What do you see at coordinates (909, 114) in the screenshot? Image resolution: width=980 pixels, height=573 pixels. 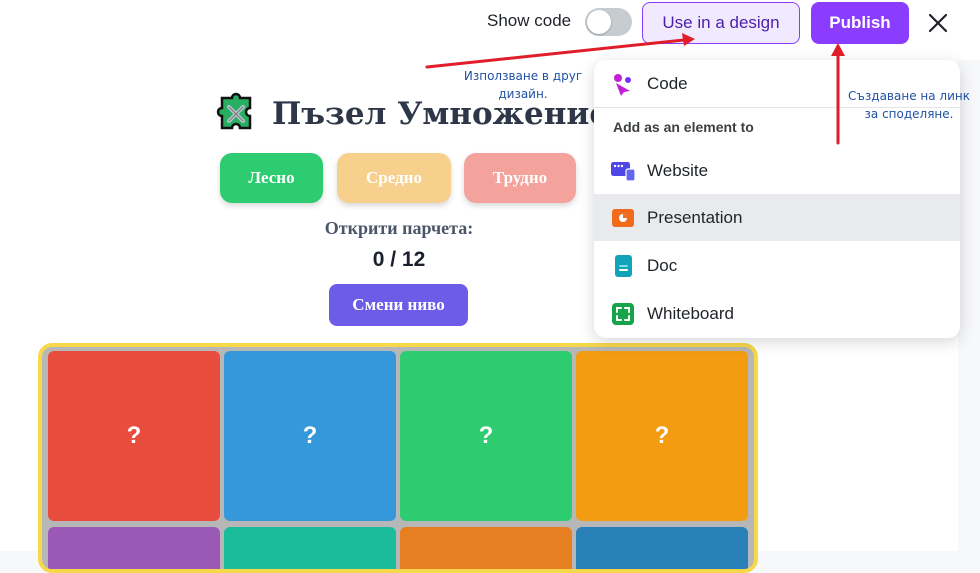 I see `note-line: за споделяне.` at bounding box center [909, 114].